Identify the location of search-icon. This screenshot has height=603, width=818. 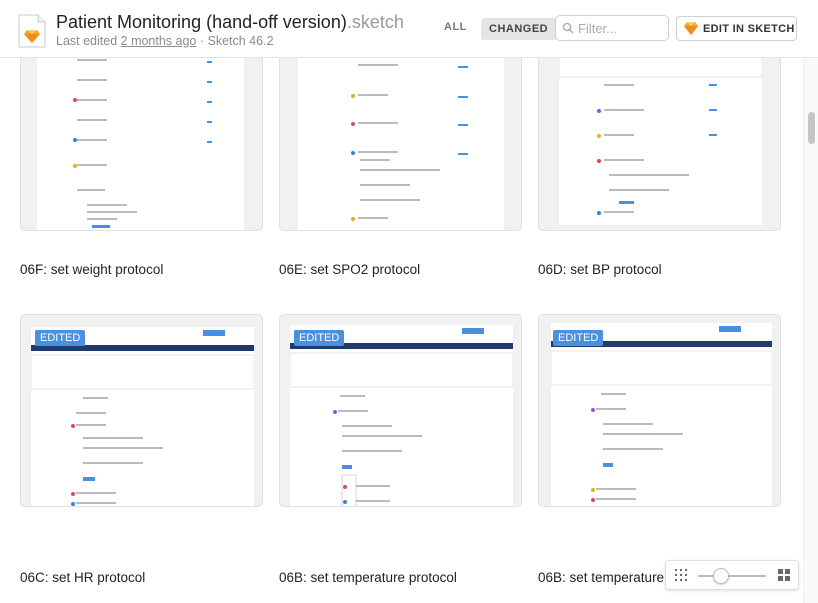
(568, 28).